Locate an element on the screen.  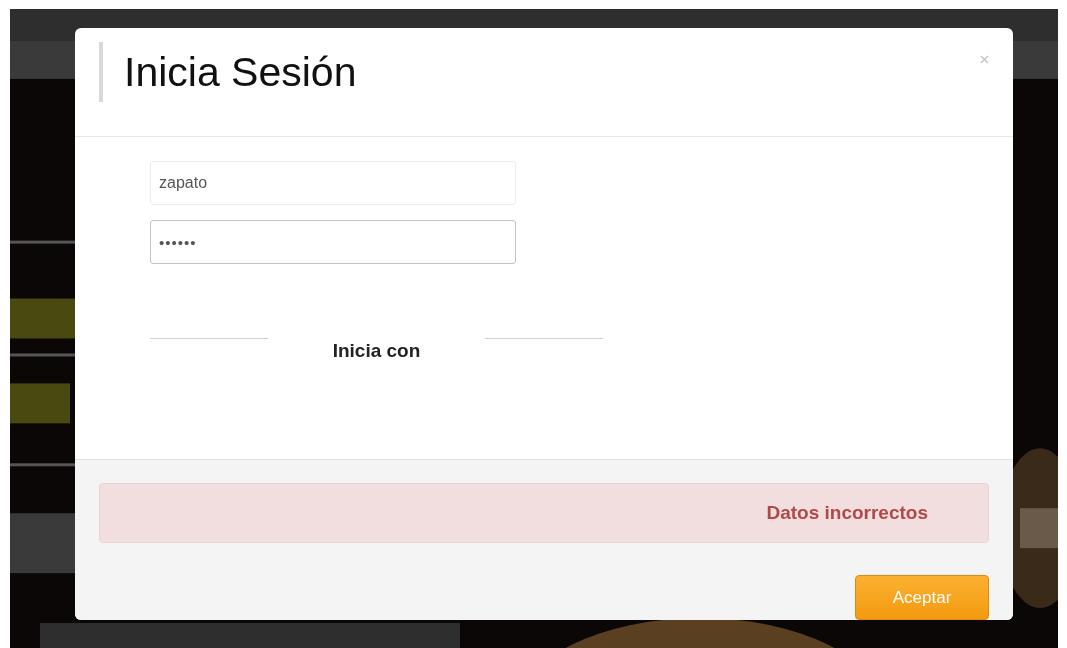
username-field: zapato is located at coordinates (333, 183).